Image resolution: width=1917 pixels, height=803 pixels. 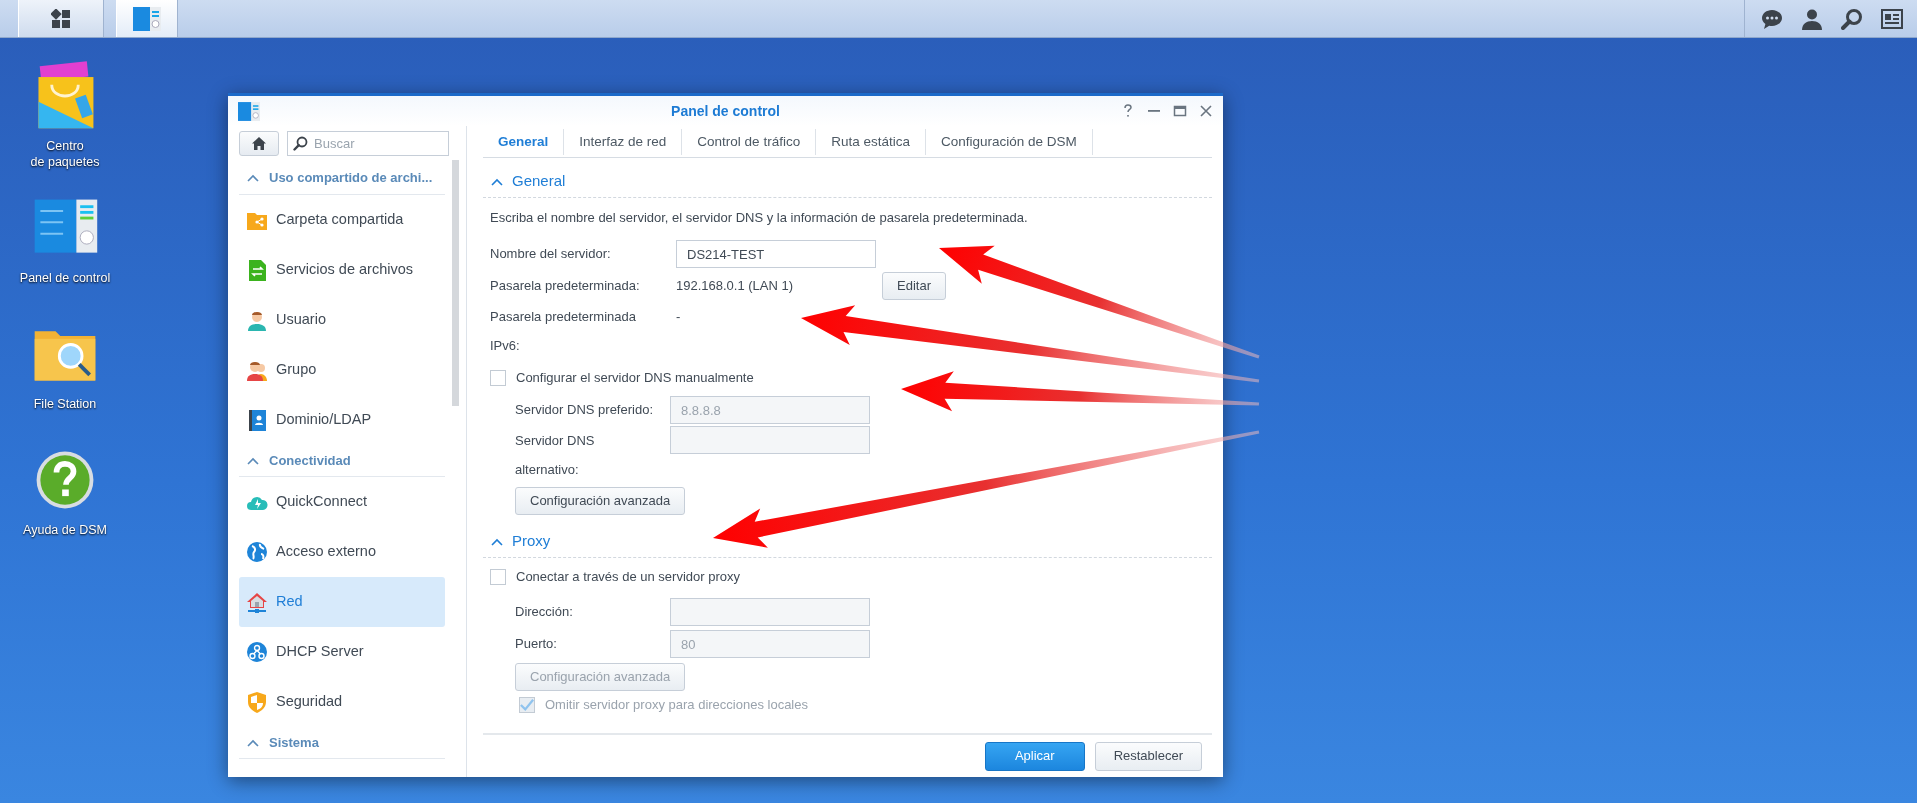 I want to click on sidebar-item: Grupo, so click(x=342, y=370).